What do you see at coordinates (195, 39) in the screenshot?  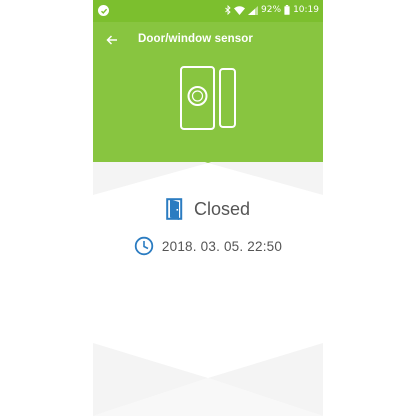 I see `page-title: Door/window sensor` at bounding box center [195, 39].